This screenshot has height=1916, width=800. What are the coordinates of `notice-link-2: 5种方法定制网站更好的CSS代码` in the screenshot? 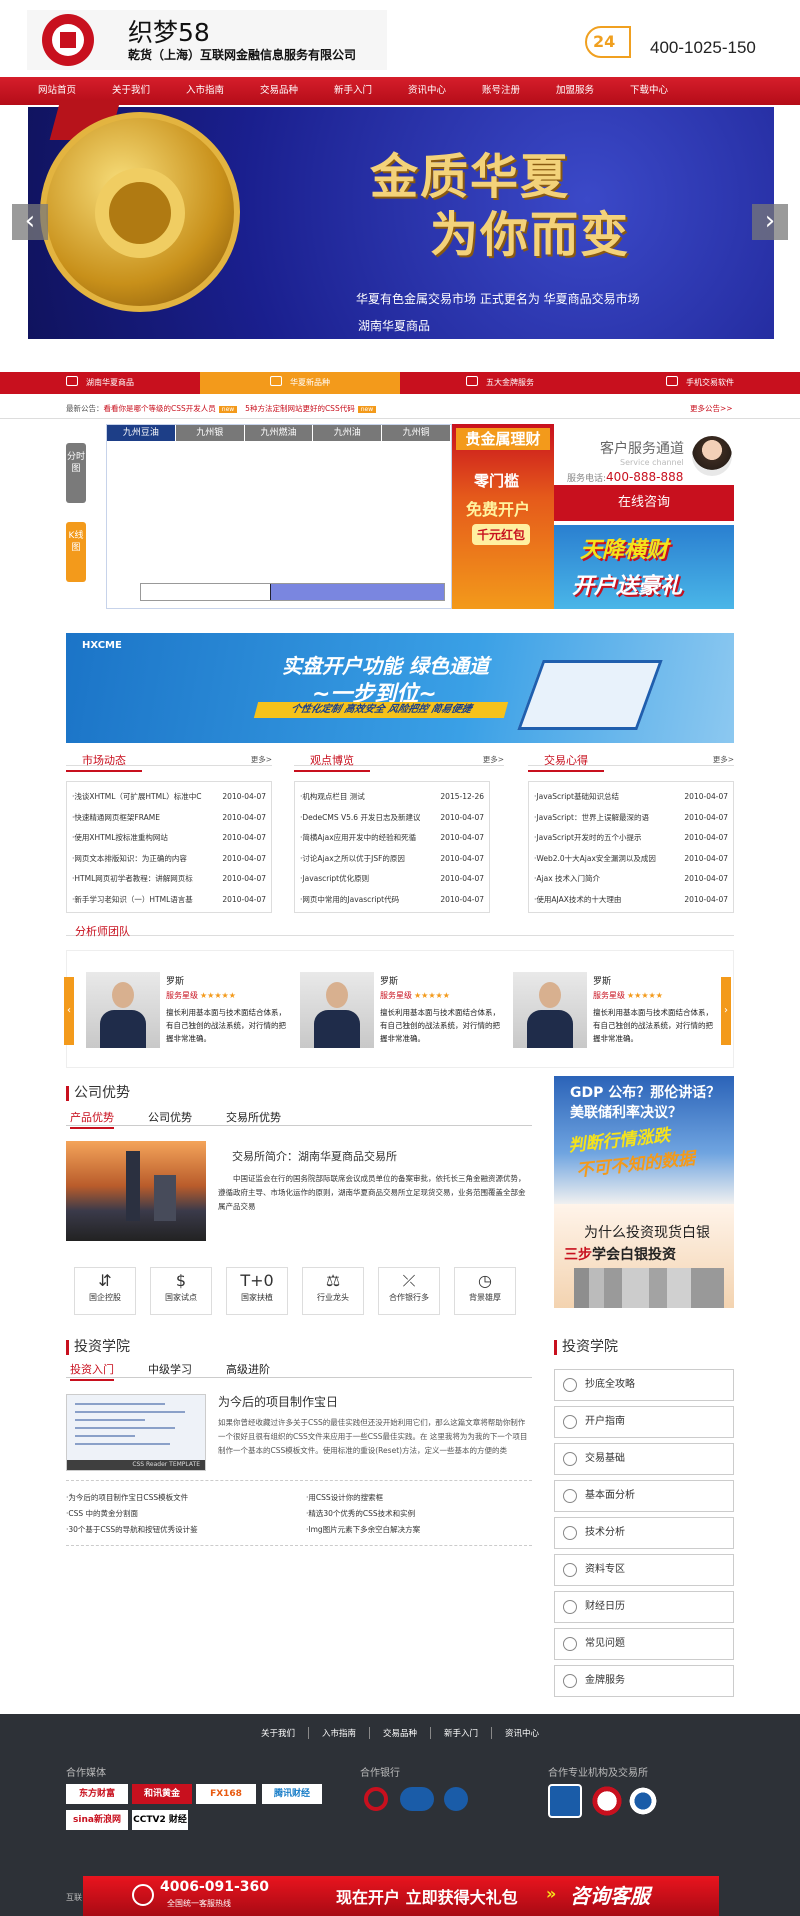 It's located at (300, 408).